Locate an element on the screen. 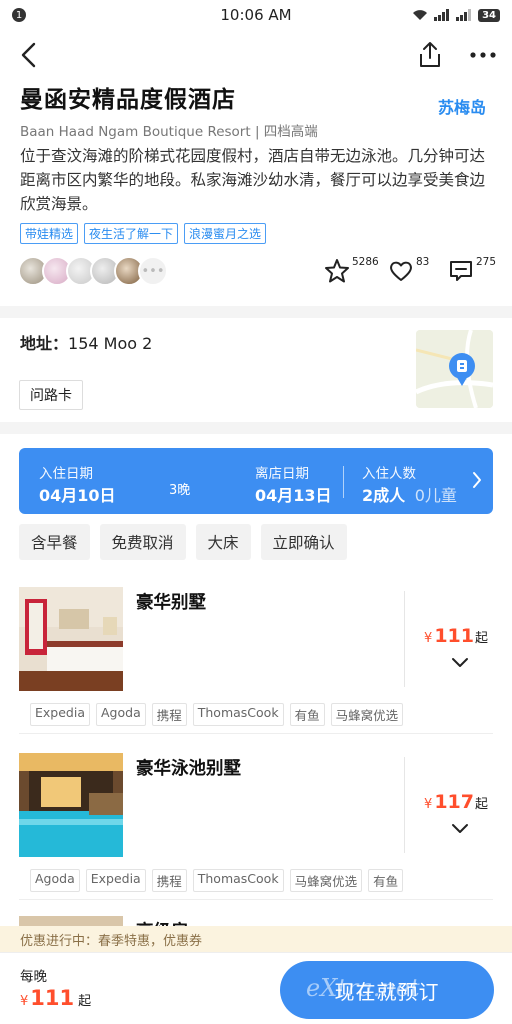 The image size is (512, 1024). room-name: 豪华泳池别墅 is located at coordinates (188, 769).